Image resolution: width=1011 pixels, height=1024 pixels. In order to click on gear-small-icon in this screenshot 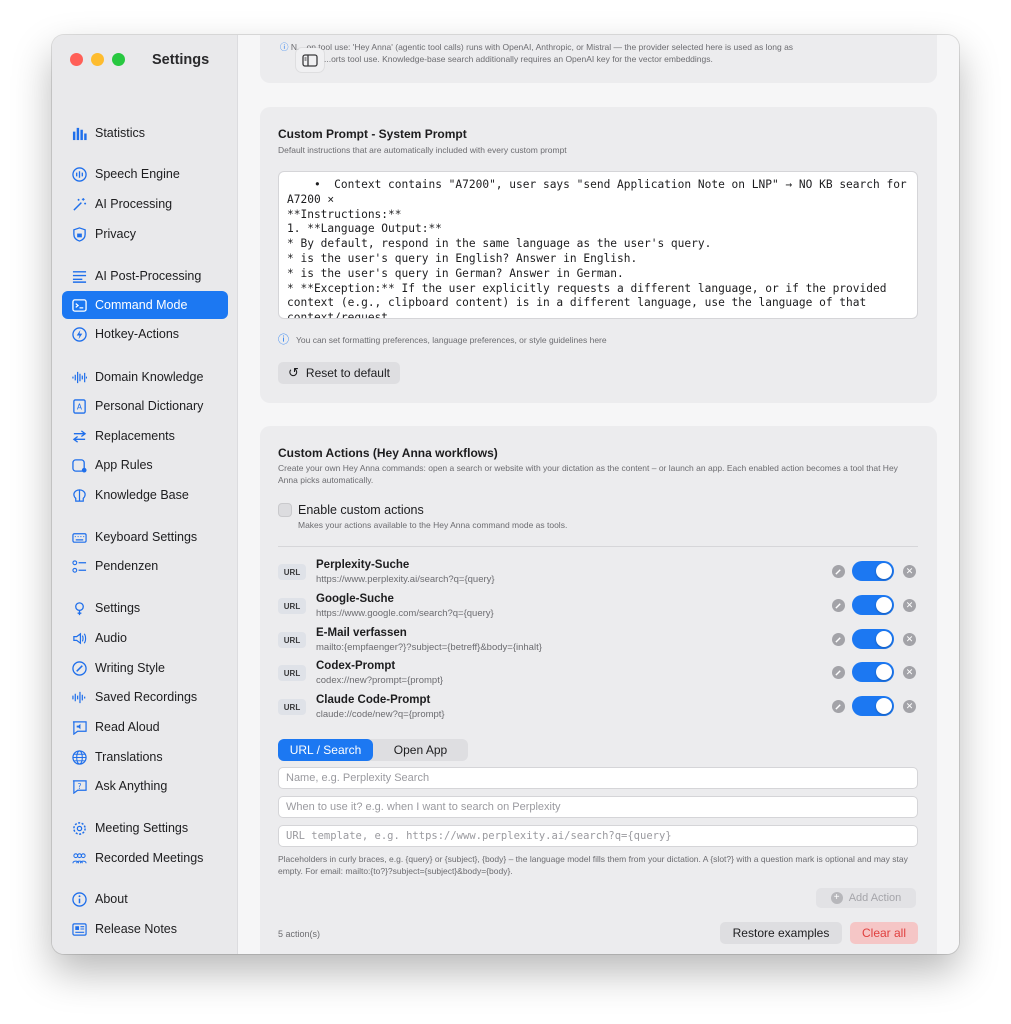, I will do `click(79, 828)`.